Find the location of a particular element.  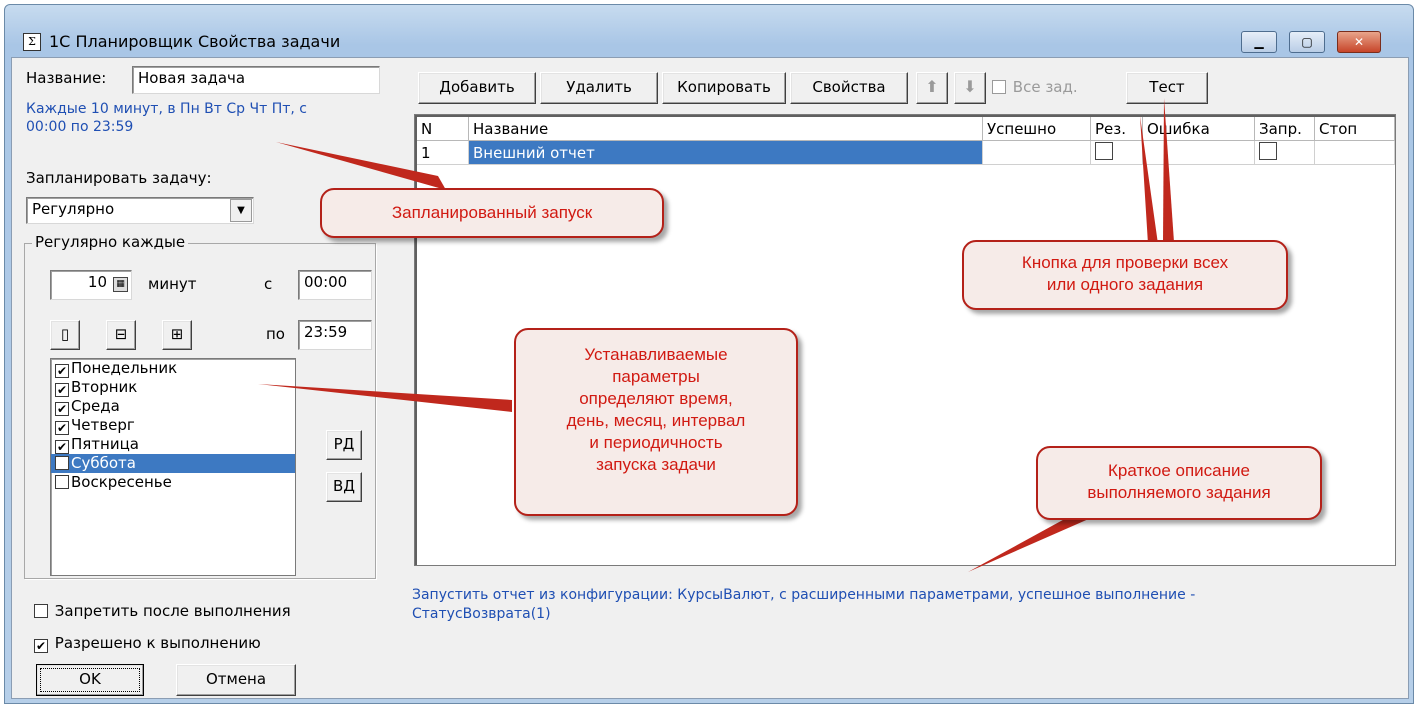

column-header-n: N is located at coordinates (443, 129).